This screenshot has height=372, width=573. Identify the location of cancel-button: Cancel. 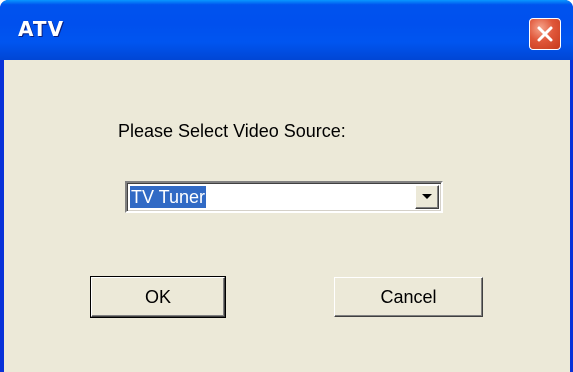
(408, 297).